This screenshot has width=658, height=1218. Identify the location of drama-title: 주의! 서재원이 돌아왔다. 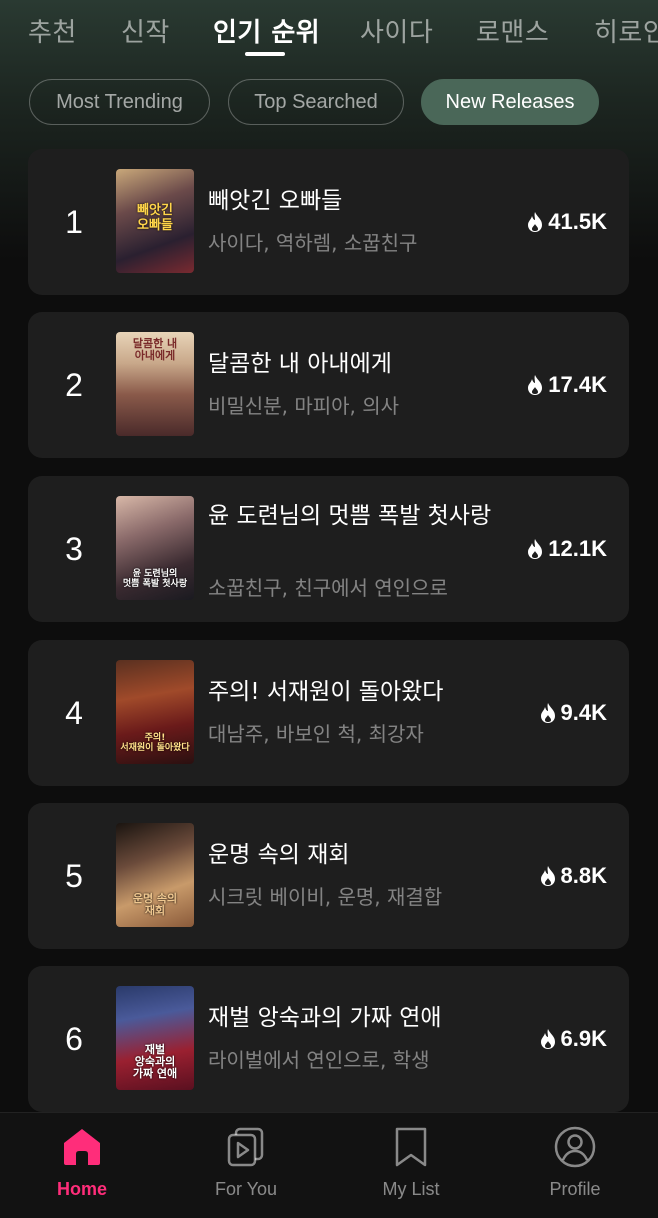
(326, 692).